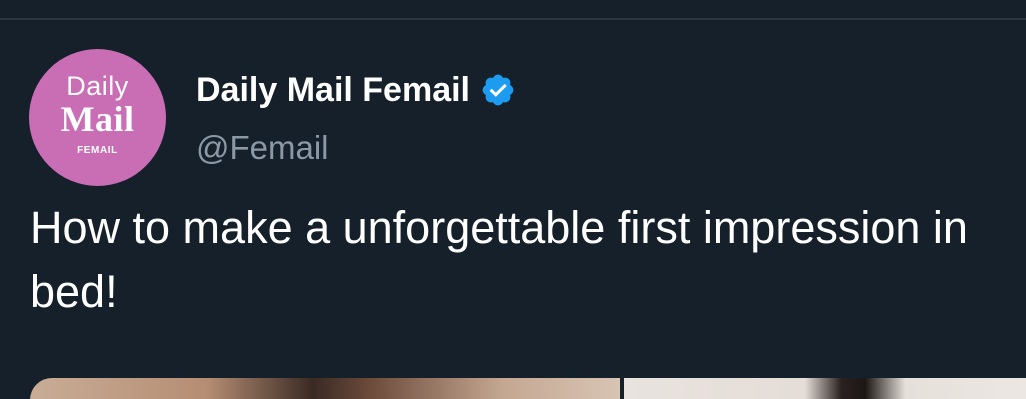 The image size is (1026, 399). What do you see at coordinates (325, 388) in the screenshot?
I see `media-image-left` at bounding box center [325, 388].